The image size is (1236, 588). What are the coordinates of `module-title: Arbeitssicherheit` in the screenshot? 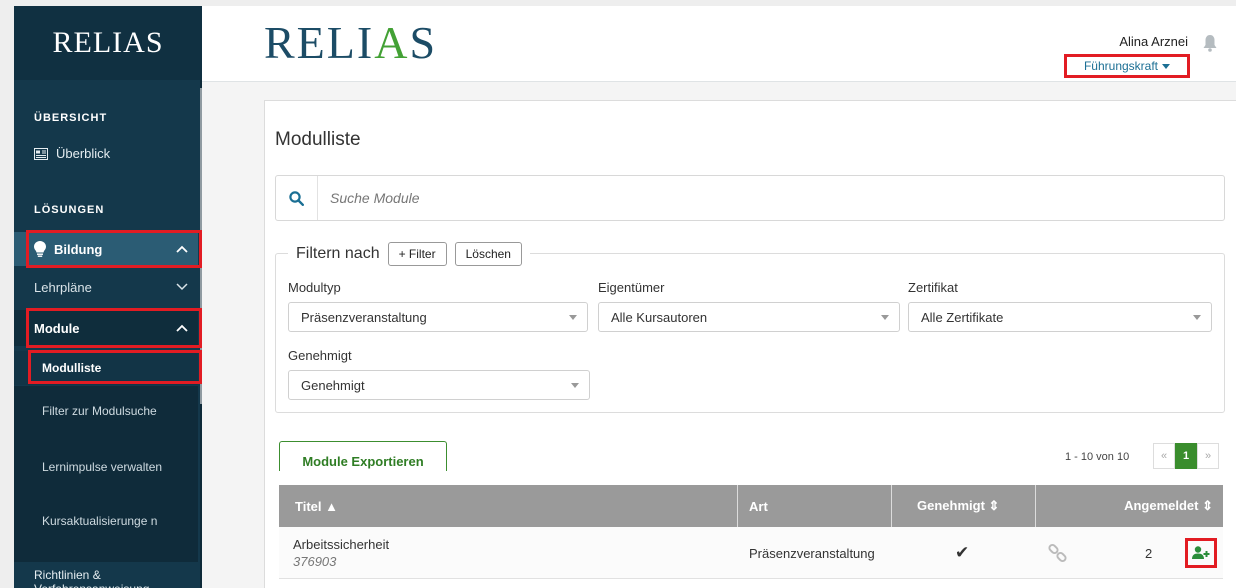 It's located at (341, 544).